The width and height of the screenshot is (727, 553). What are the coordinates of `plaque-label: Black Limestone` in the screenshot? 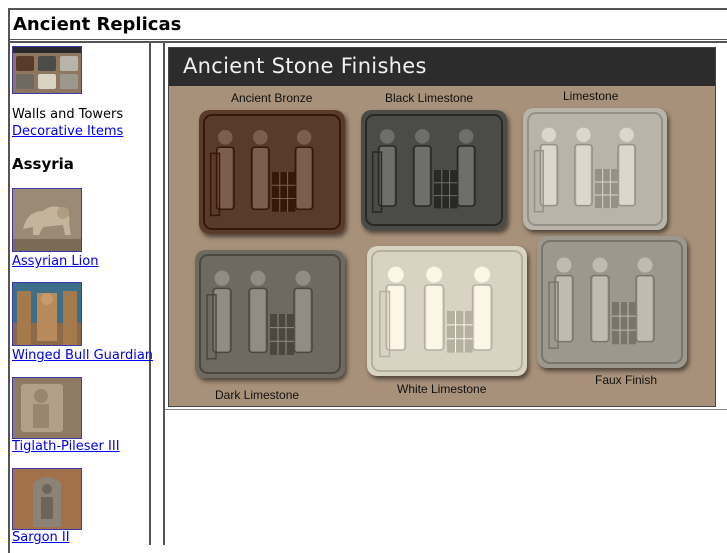 It's located at (429, 98).